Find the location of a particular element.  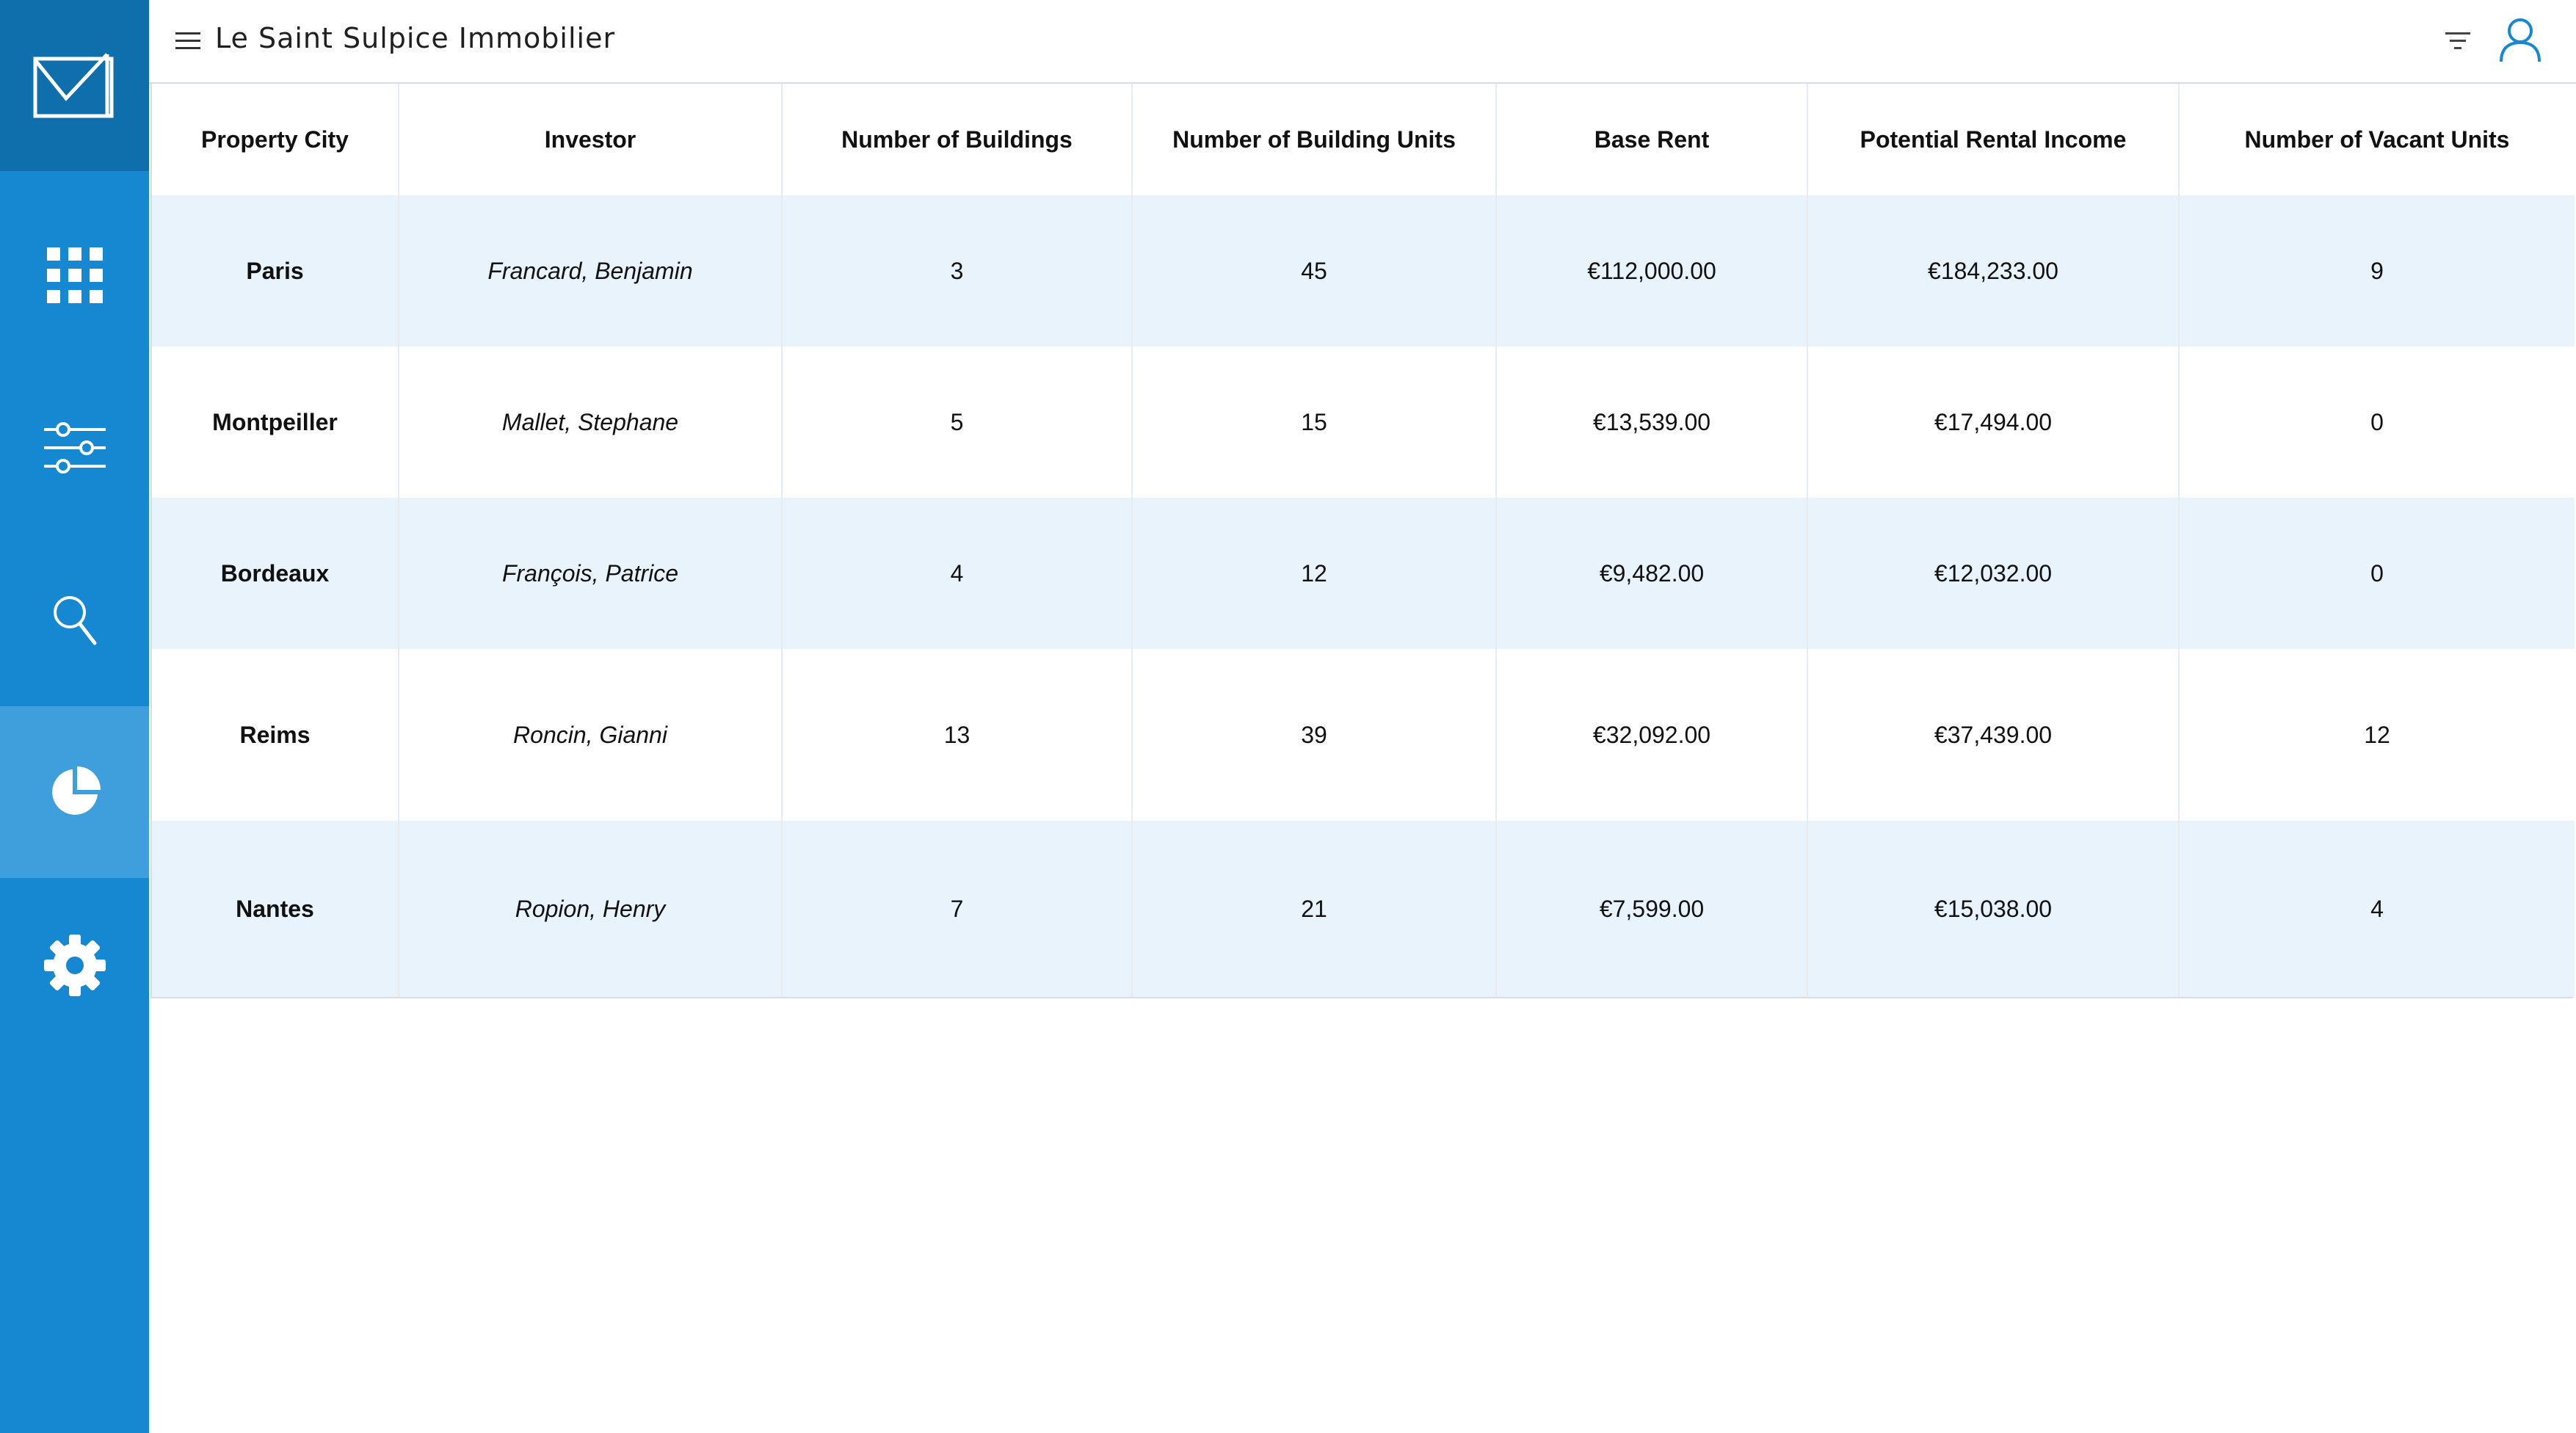

logo-icon is located at coordinates (73, 84).